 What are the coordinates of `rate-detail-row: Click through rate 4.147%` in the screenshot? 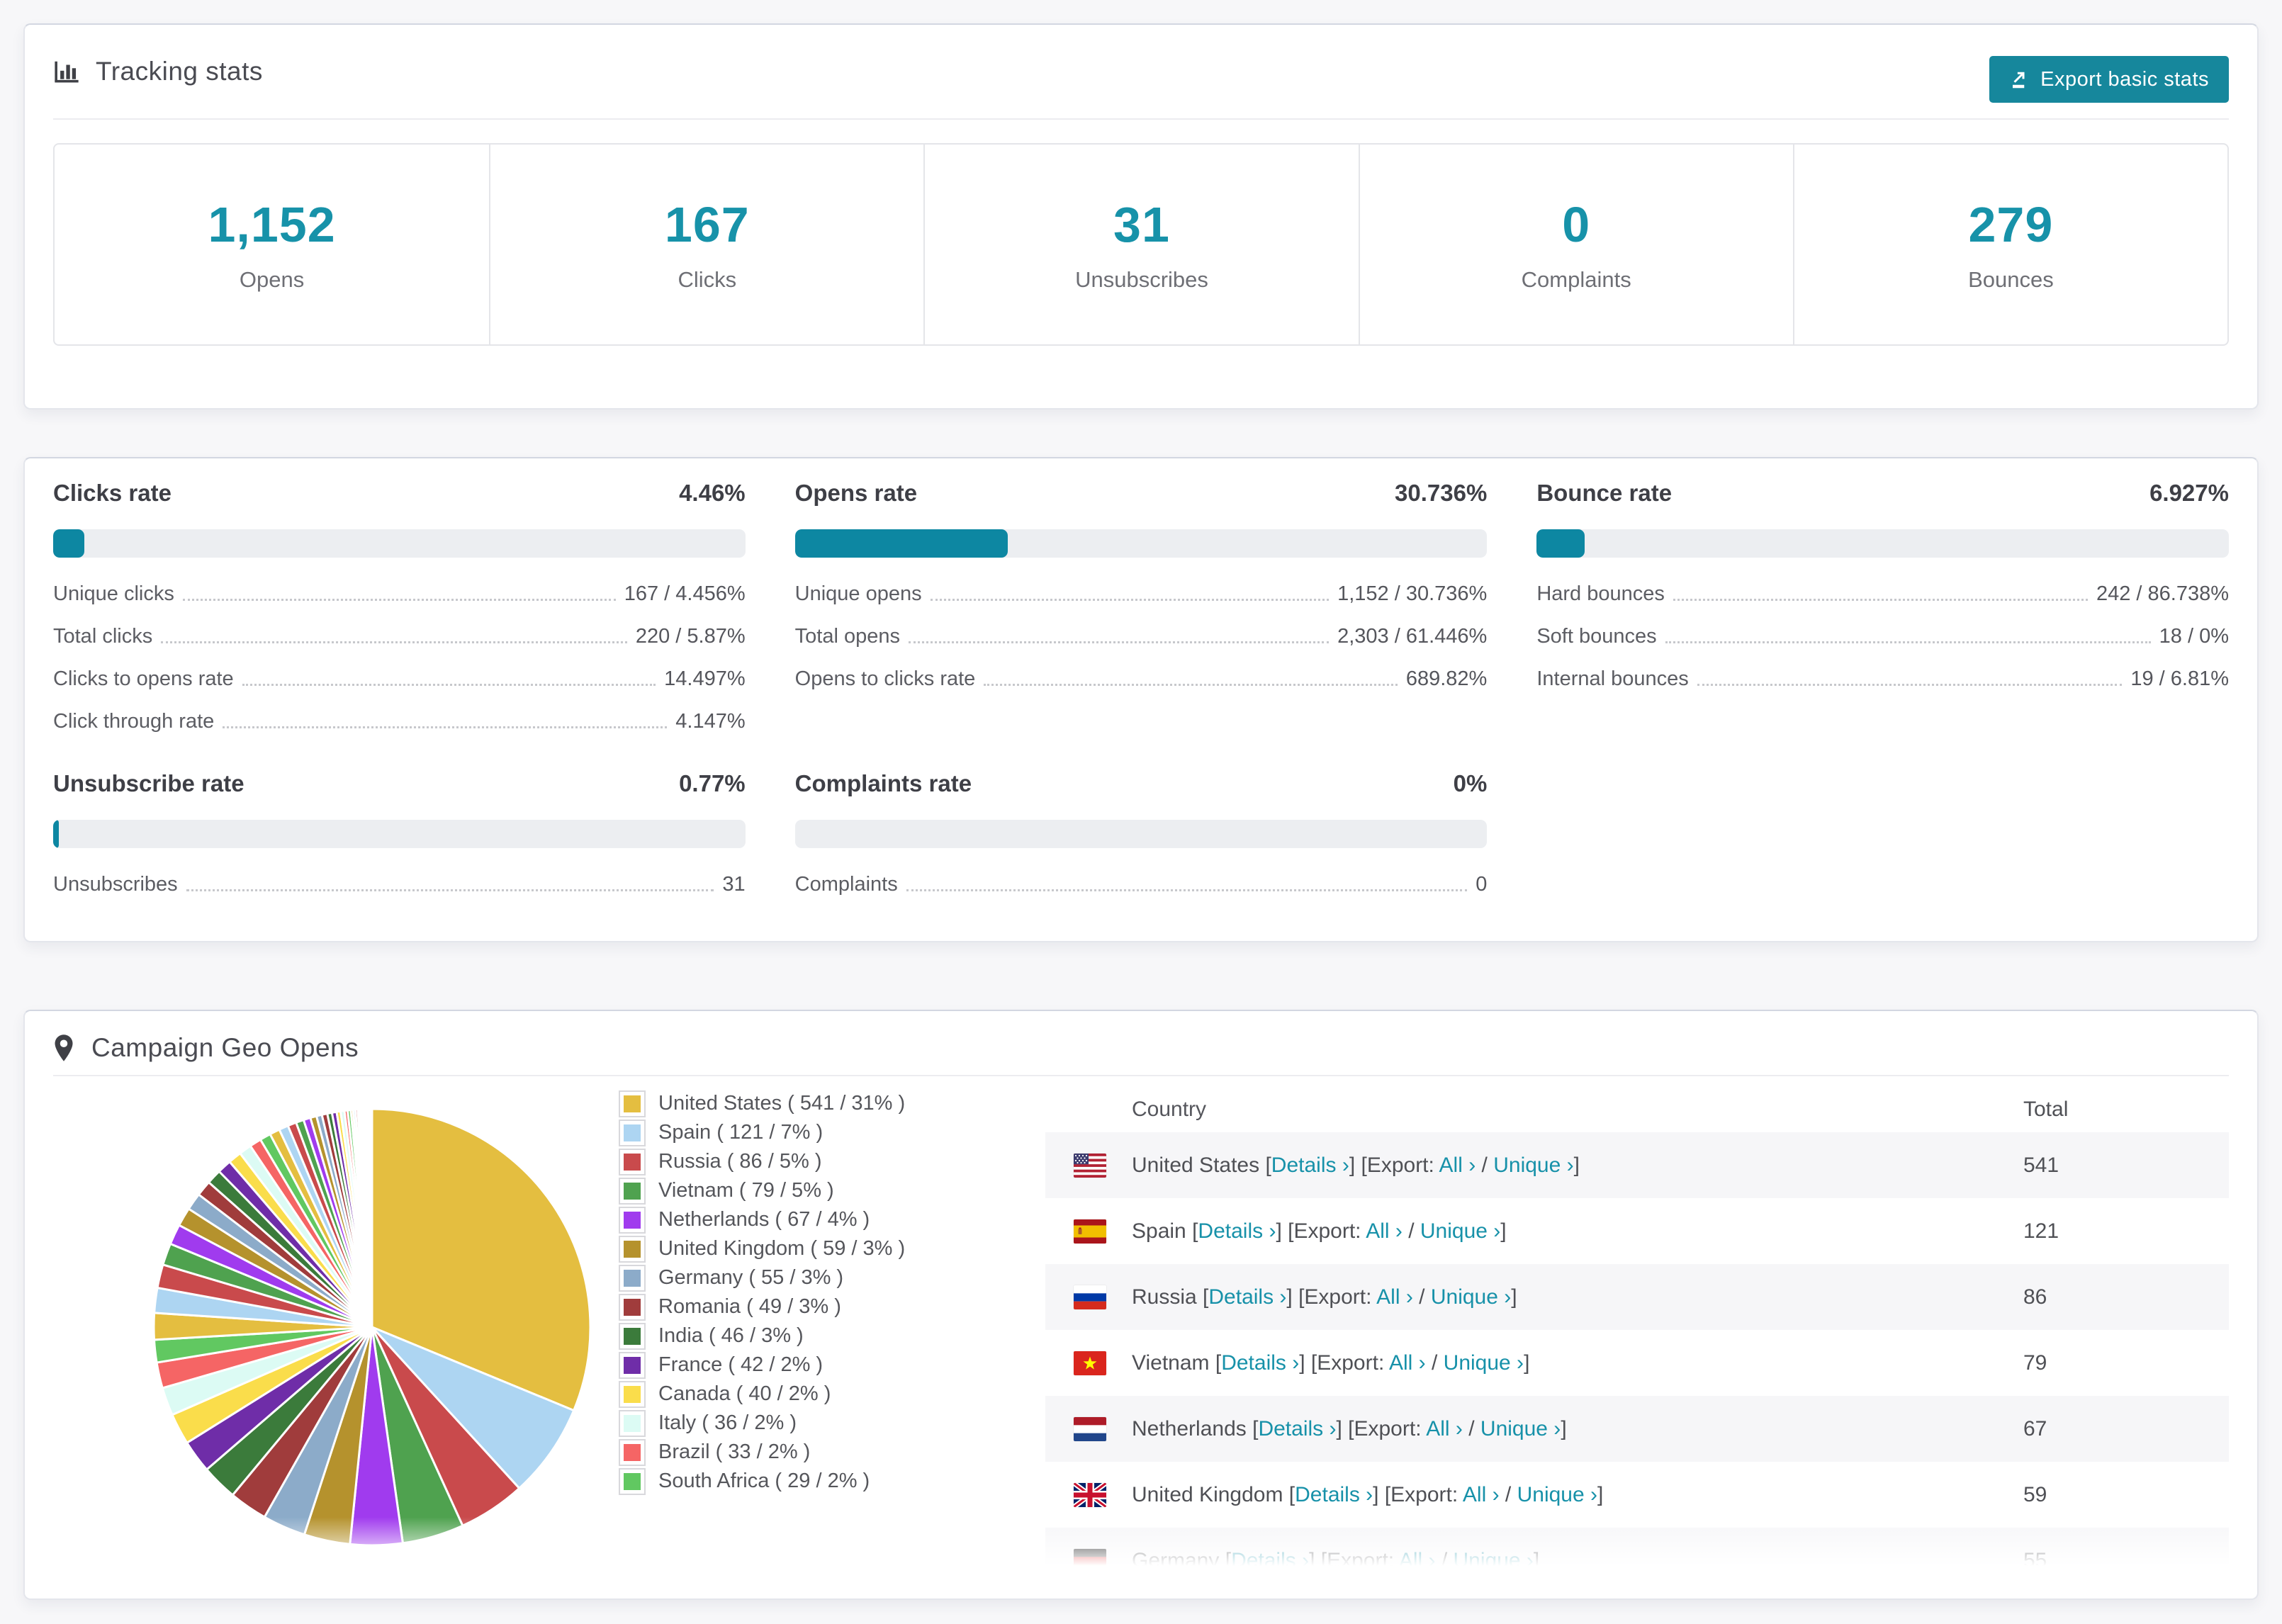 It's located at (399, 722).